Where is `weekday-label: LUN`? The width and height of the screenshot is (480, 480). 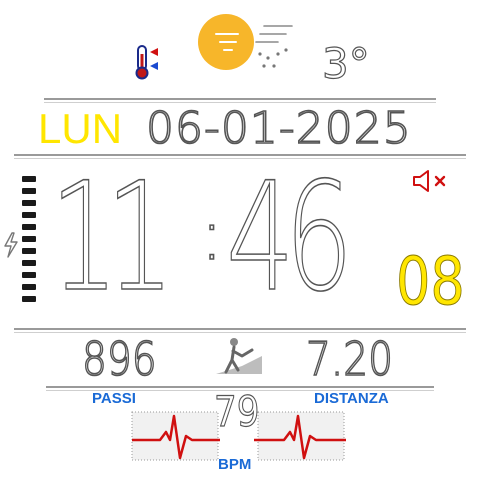
weekday-label: LUN is located at coordinates (80, 128).